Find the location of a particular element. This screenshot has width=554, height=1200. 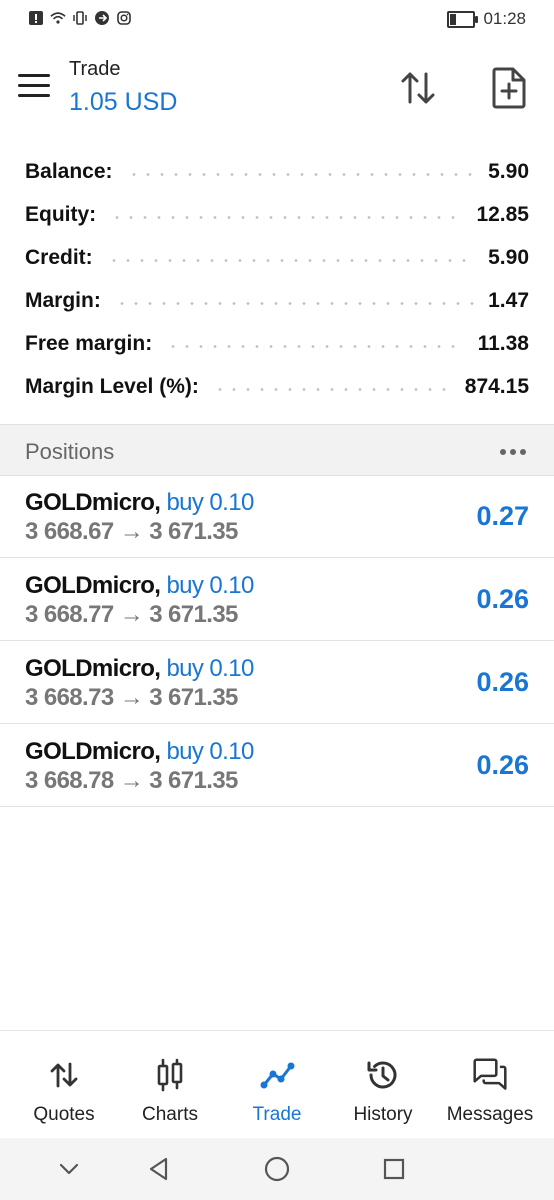

position-profit: 0.27 is located at coordinates (502, 516).